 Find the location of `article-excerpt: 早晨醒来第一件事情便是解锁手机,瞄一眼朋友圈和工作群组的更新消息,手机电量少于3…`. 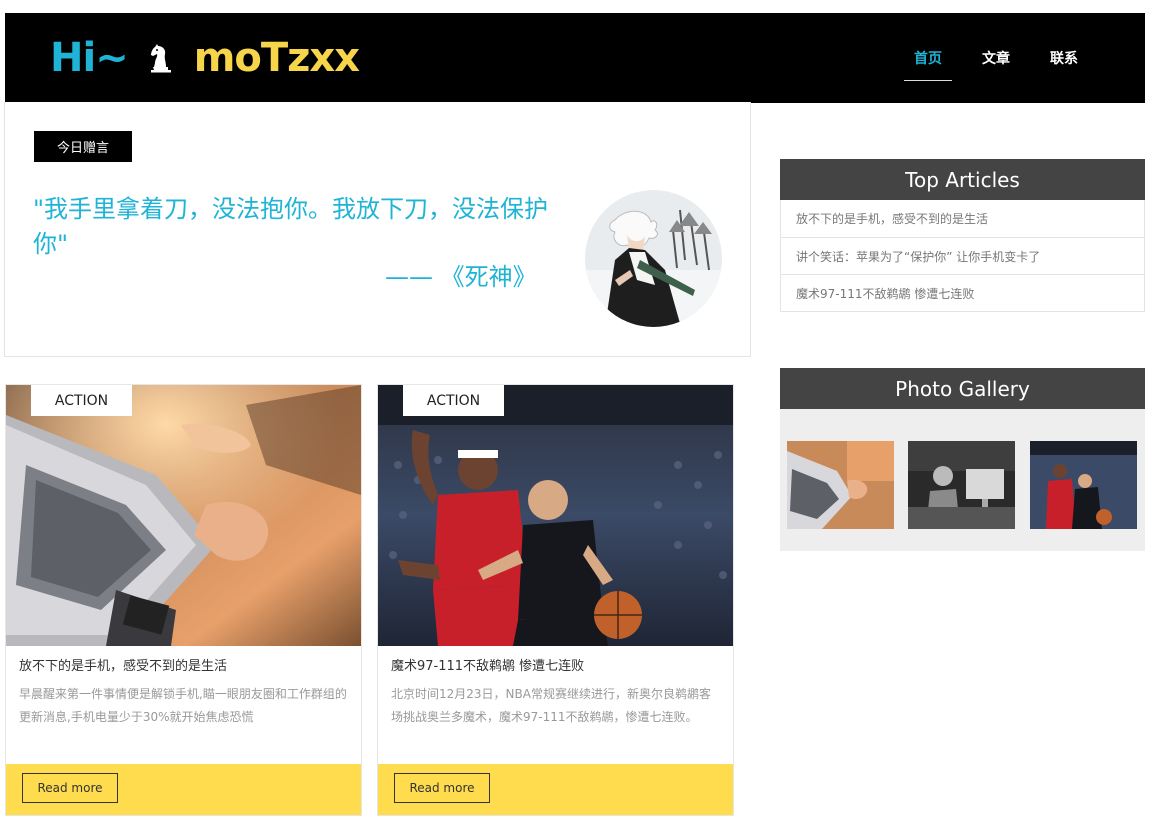

article-excerpt: 早晨醒来第一件事情便是解锁手机,瞄一眼朋友圈和工作群组的更新消息,手机电量少于3… is located at coordinates (183, 705).